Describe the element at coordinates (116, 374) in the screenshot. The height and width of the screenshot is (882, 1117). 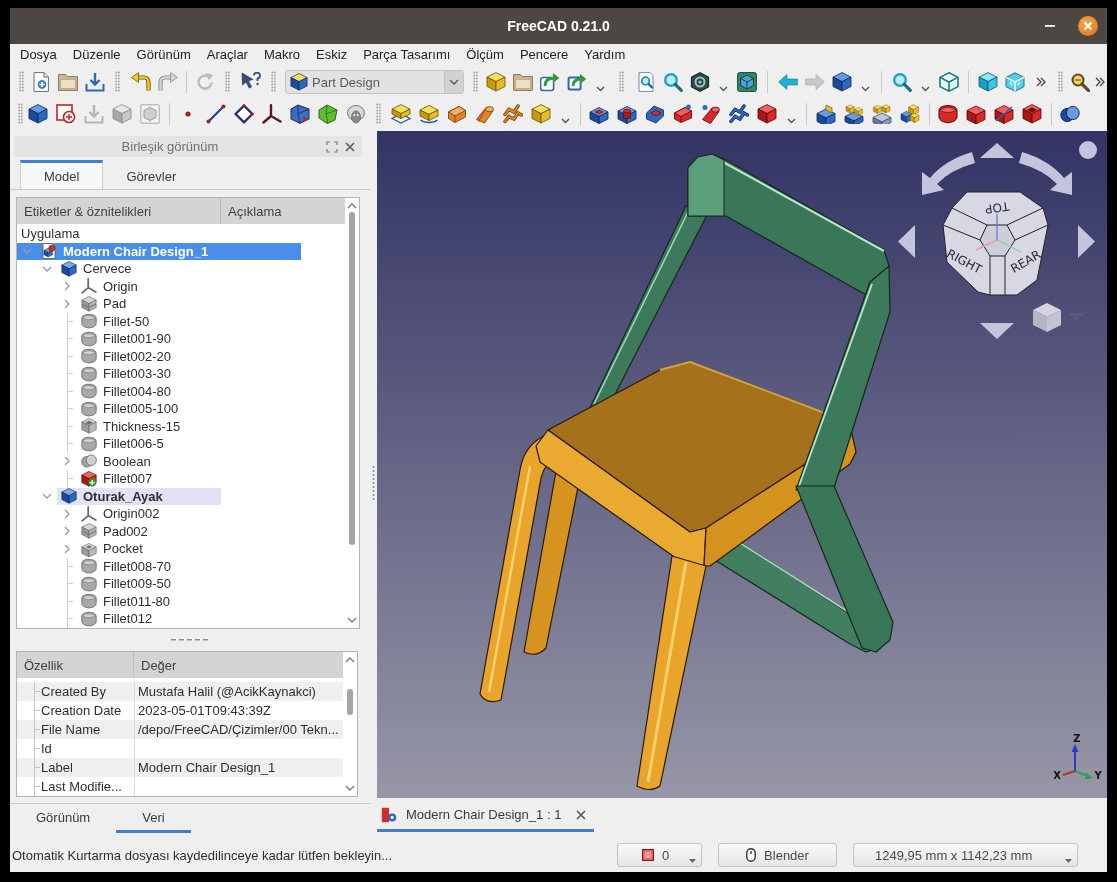
I see `tree-item: Fillet003-30` at that location.